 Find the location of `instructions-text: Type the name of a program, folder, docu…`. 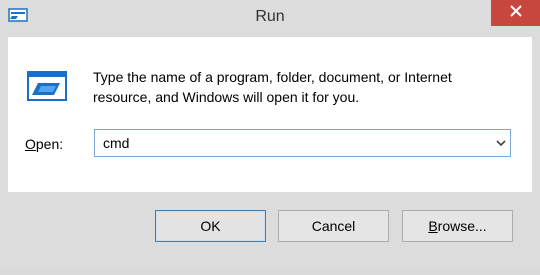

instructions-text: Type the name of a program, folder, docu… is located at coordinates (272, 87).